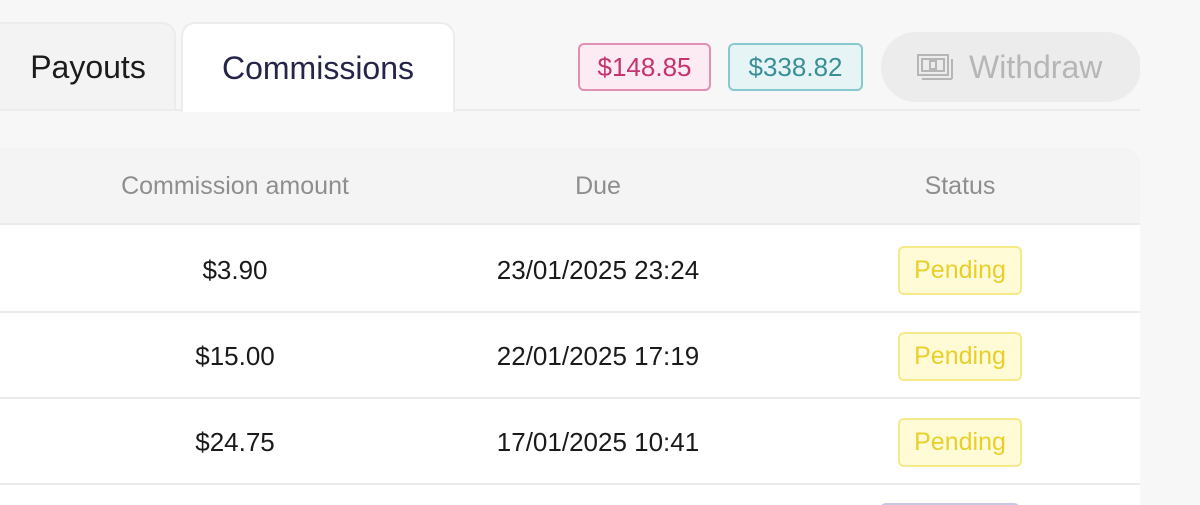 The image size is (1200, 505). I want to click on available-balance-value: $338.82, so click(795, 66).